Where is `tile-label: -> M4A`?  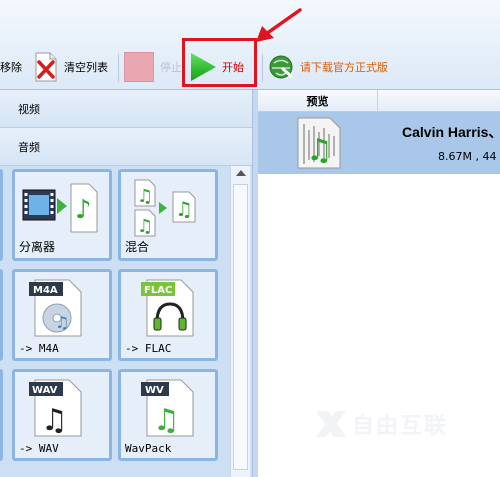 tile-label: -> M4A is located at coordinates (39, 348).